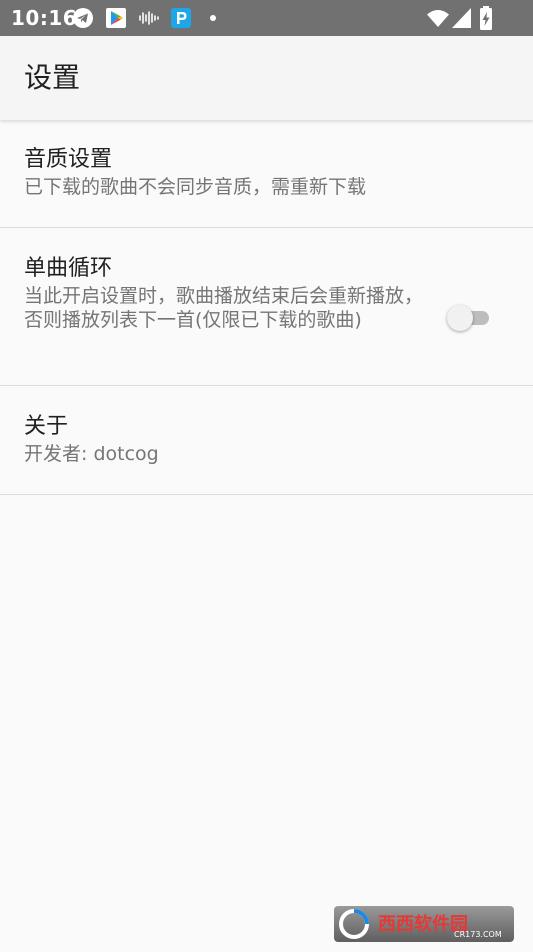  I want to click on site-watermark-logo: 西西软件园 CR173.COM, so click(424, 924).